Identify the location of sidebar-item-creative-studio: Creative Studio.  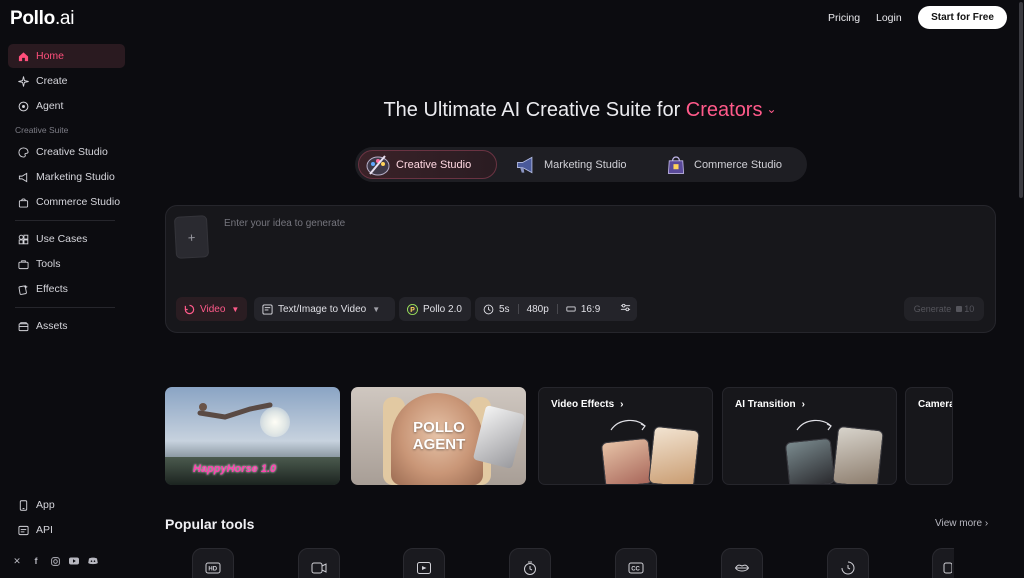
(66, 152).